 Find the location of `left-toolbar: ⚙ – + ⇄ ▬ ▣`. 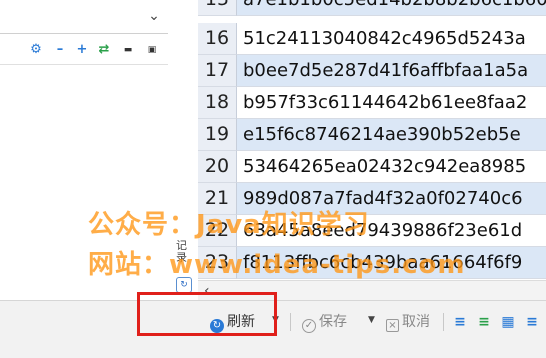

left-toolbar: ⚙ – + ⇄ ▬ ▣ is located at coordinates (84, 50).